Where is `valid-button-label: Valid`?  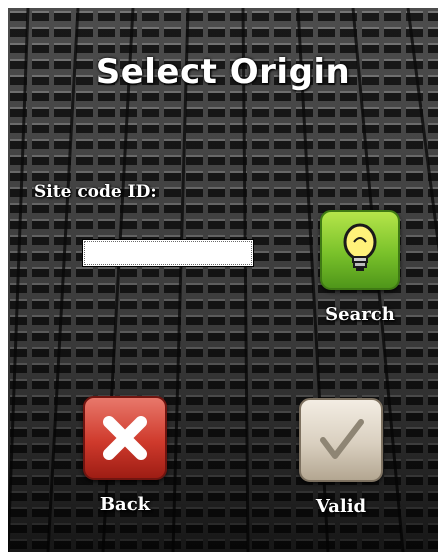
valid-button-label: Valid is located at coordinates (341, 506).